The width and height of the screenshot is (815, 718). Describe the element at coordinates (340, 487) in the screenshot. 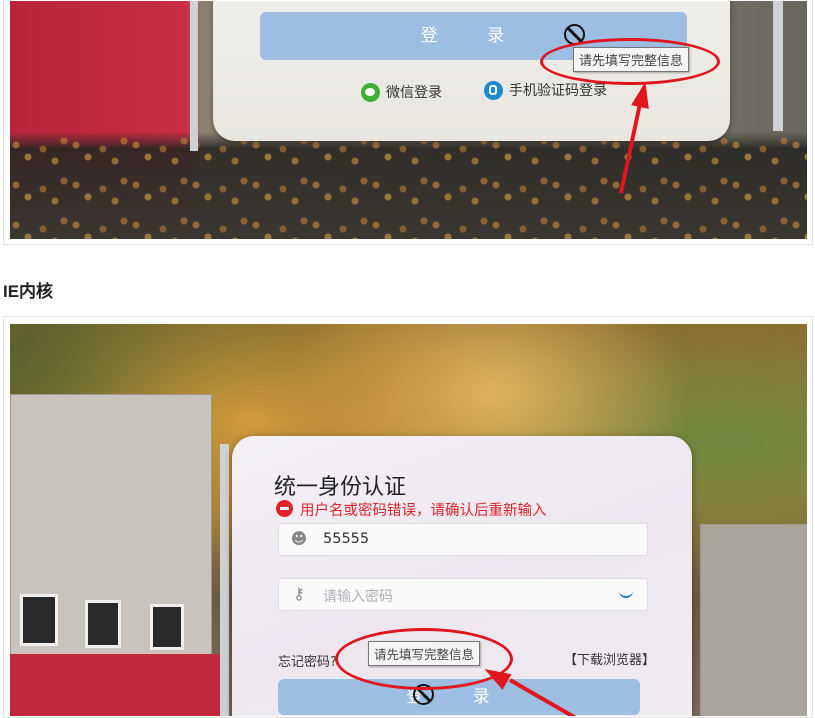

I see `card-title: 统一身份认证` at that location.